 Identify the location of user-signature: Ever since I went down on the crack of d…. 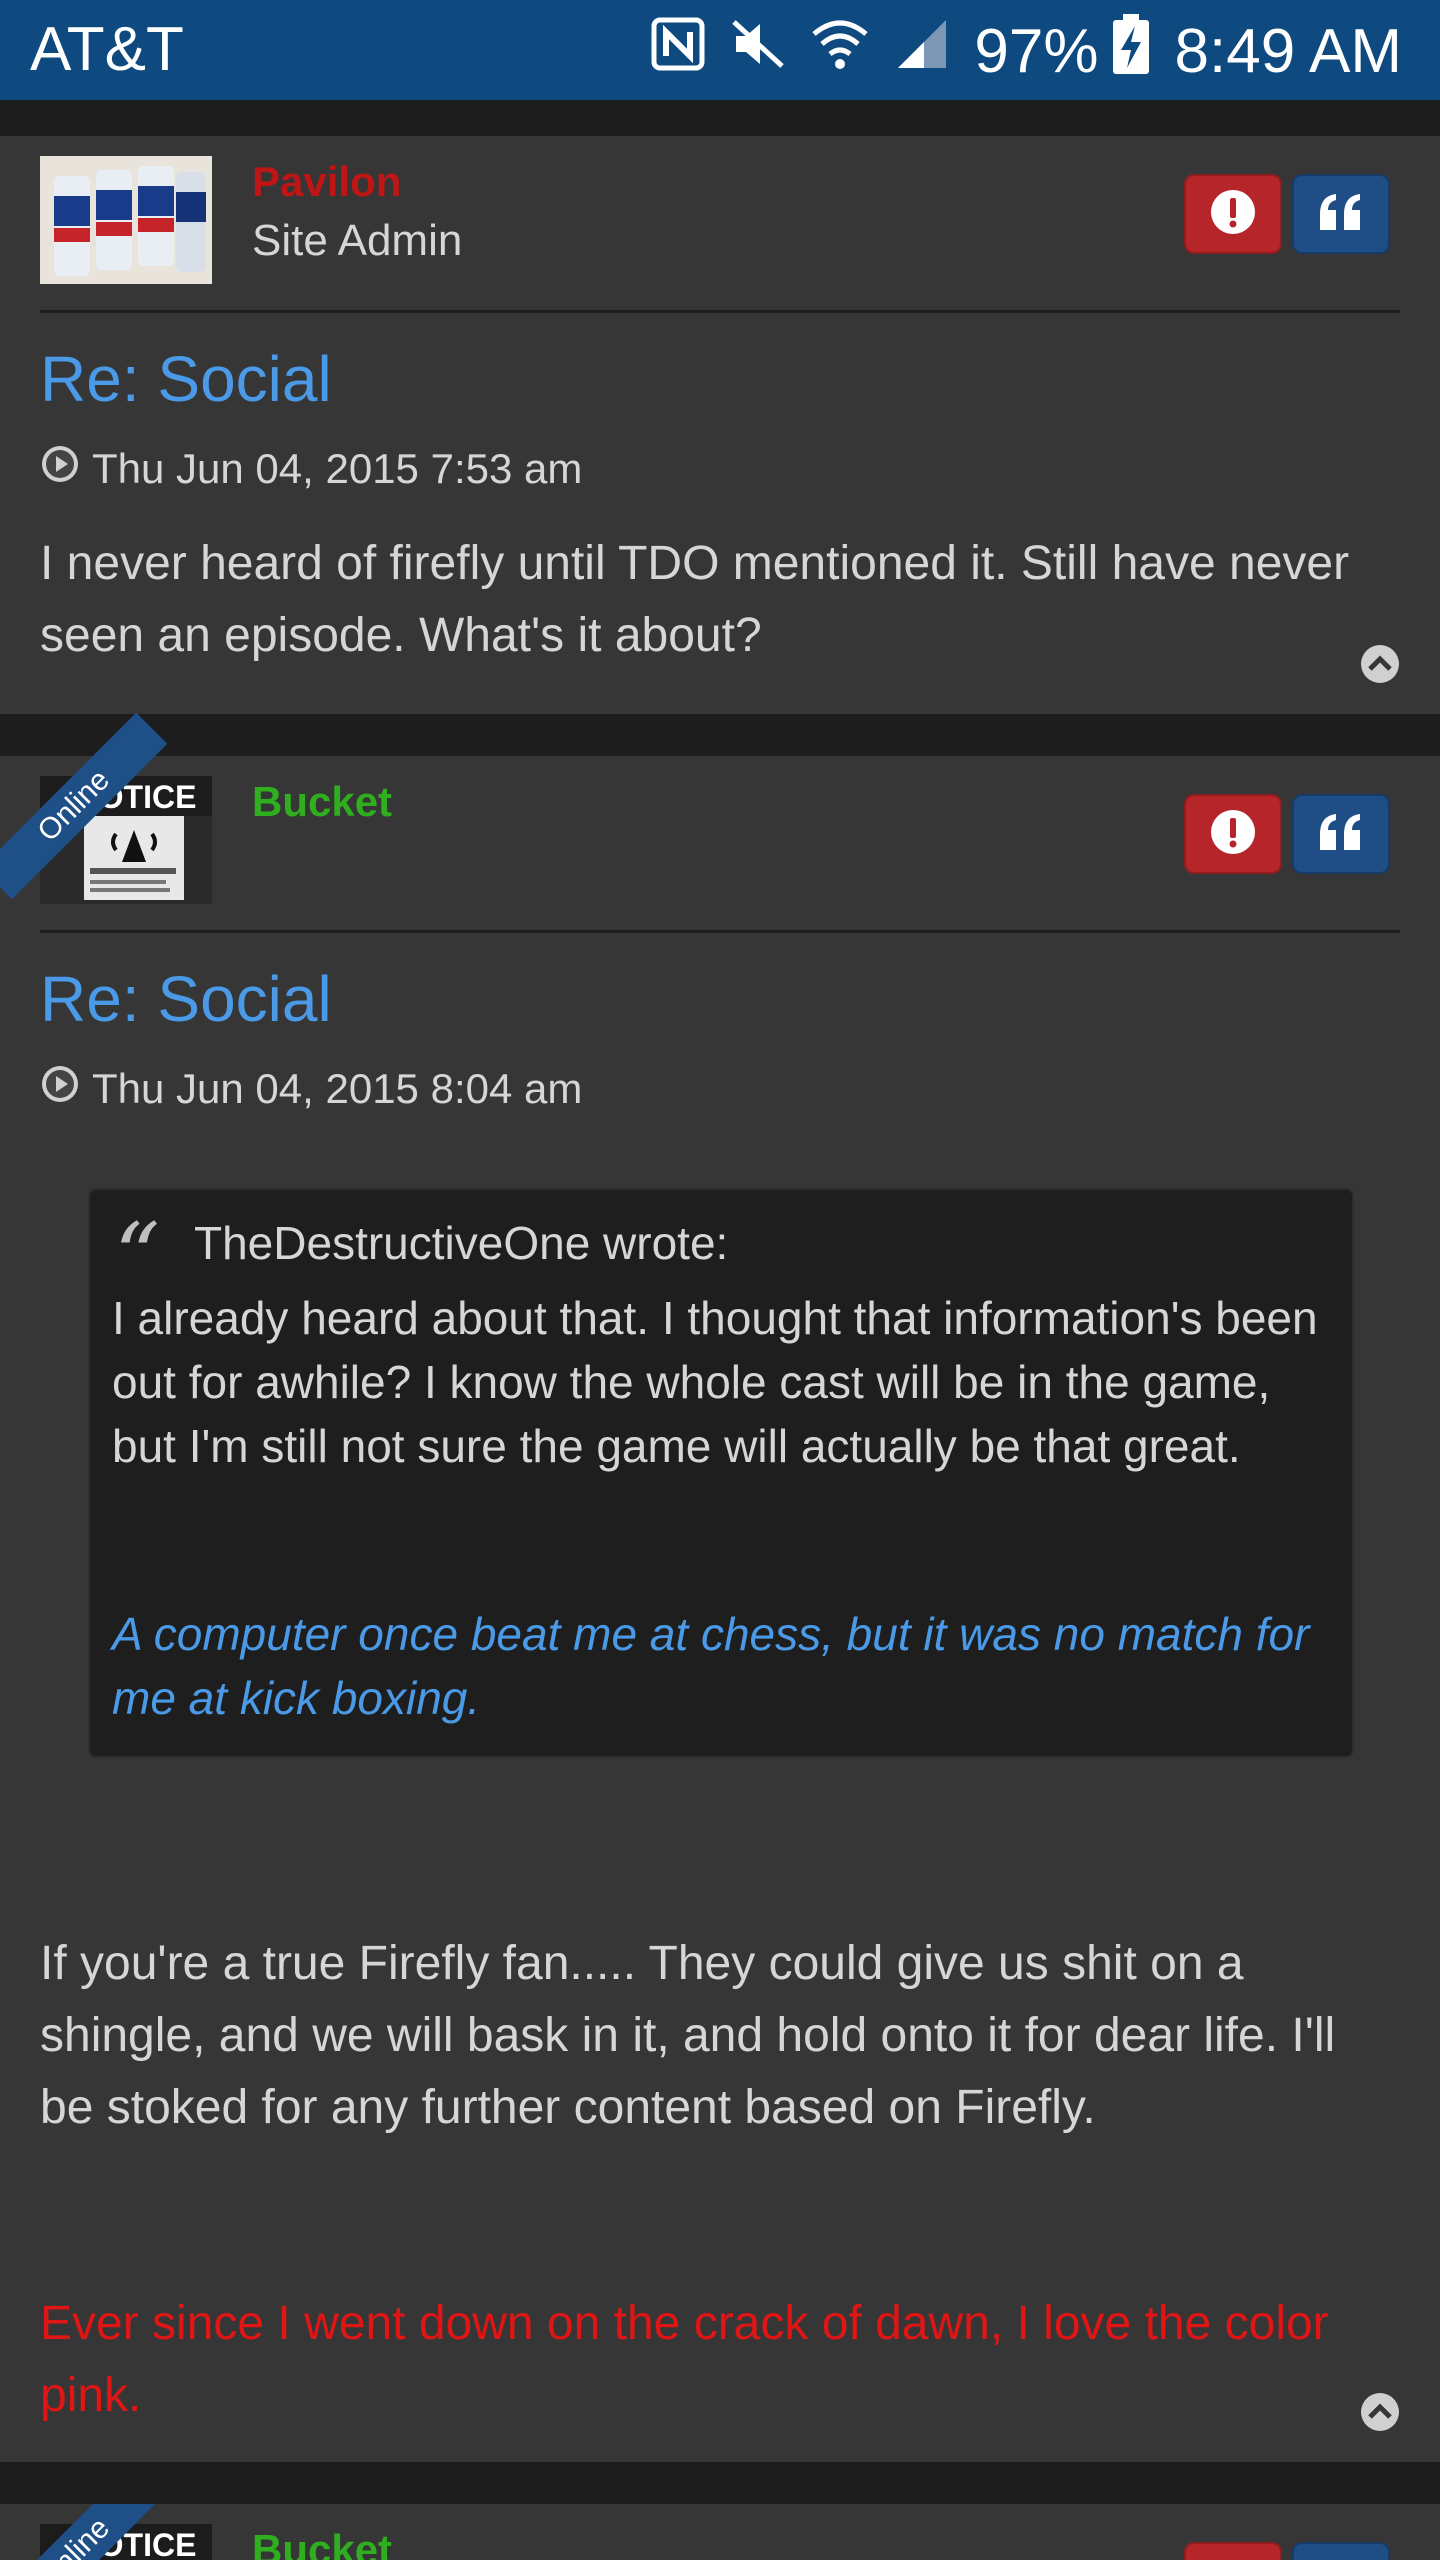
(684, 2359).